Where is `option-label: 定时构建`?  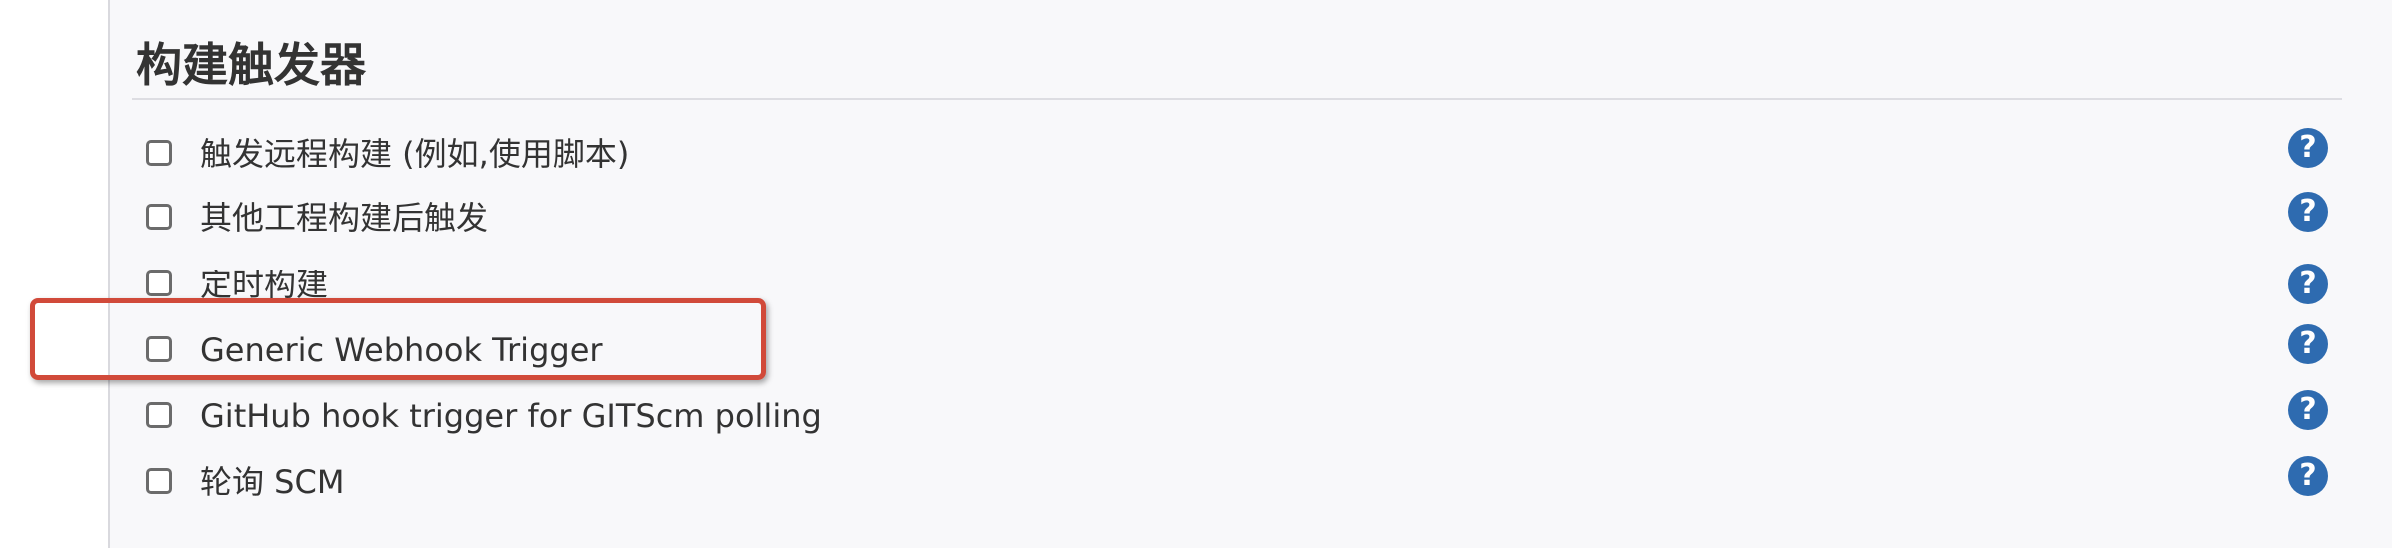 option-label: 定时构建 is located at coordinates (264, 285).